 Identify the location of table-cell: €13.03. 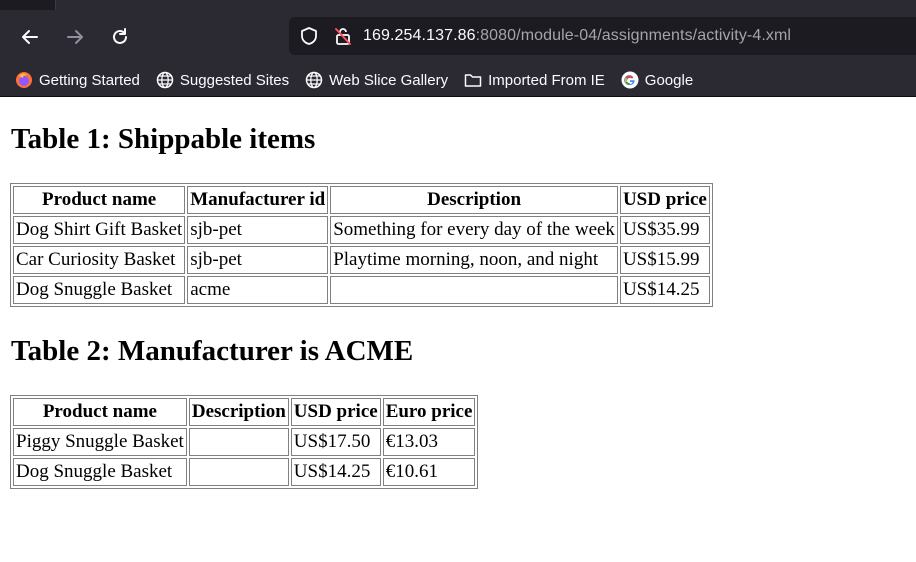
(429, 442).